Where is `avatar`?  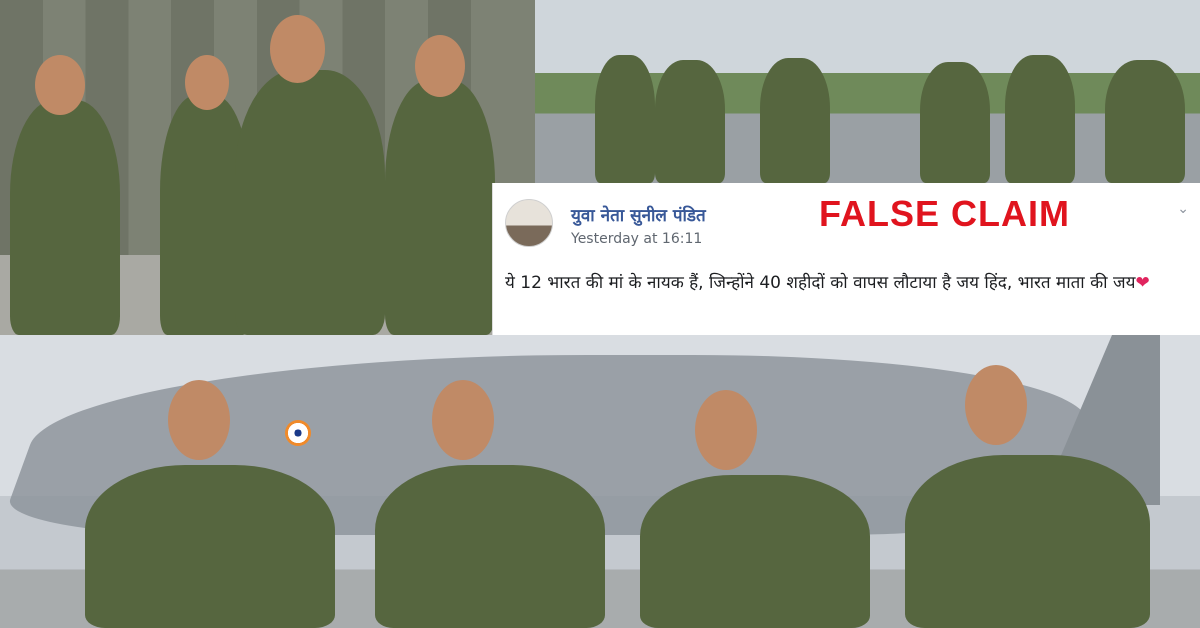
avatar is located at coordinates (529, 223).